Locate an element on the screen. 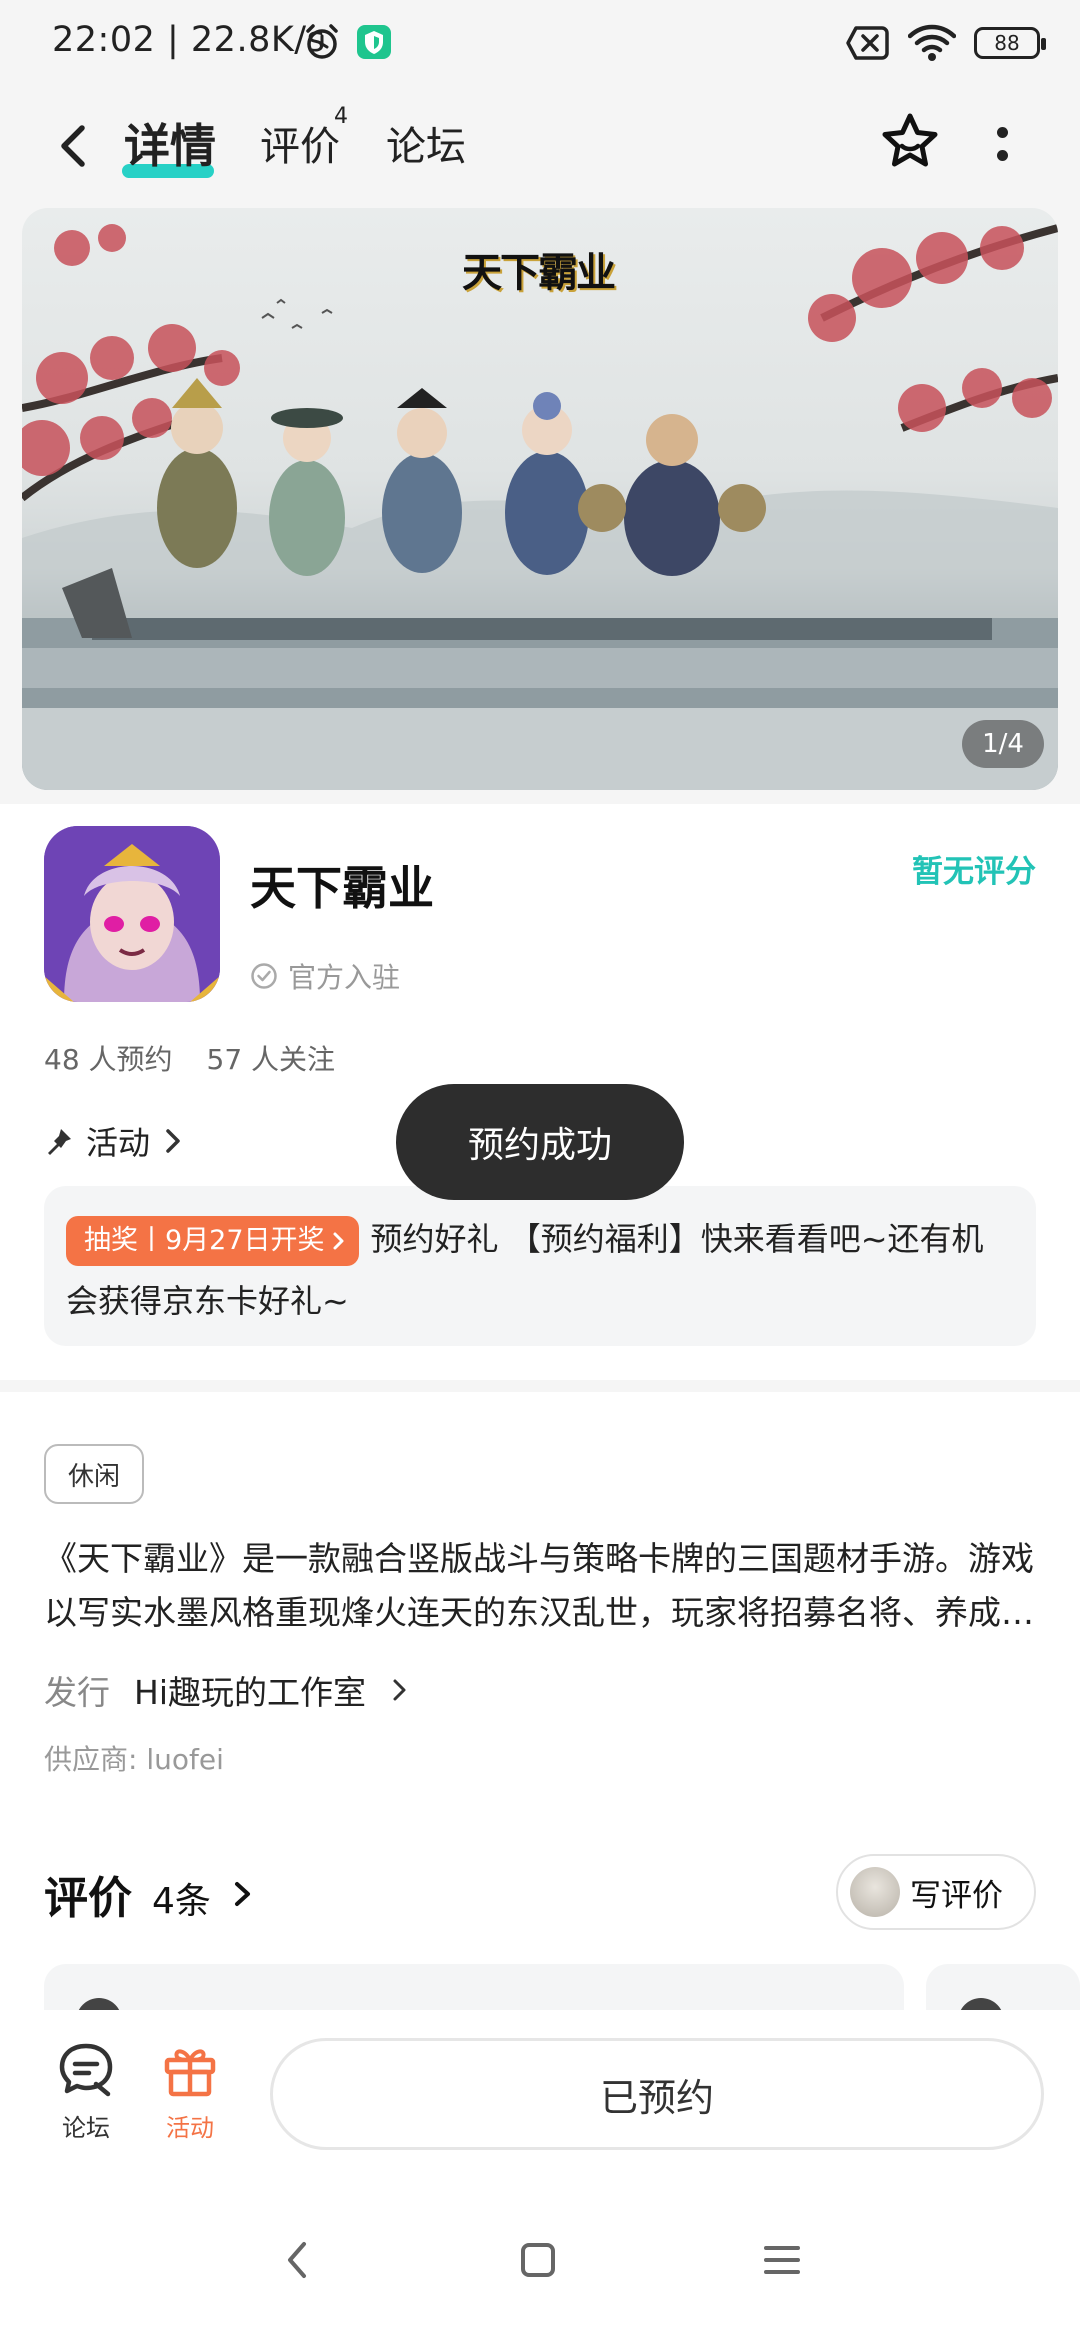  activity-section-header: 活动 is located at coordinates (114, 1141).